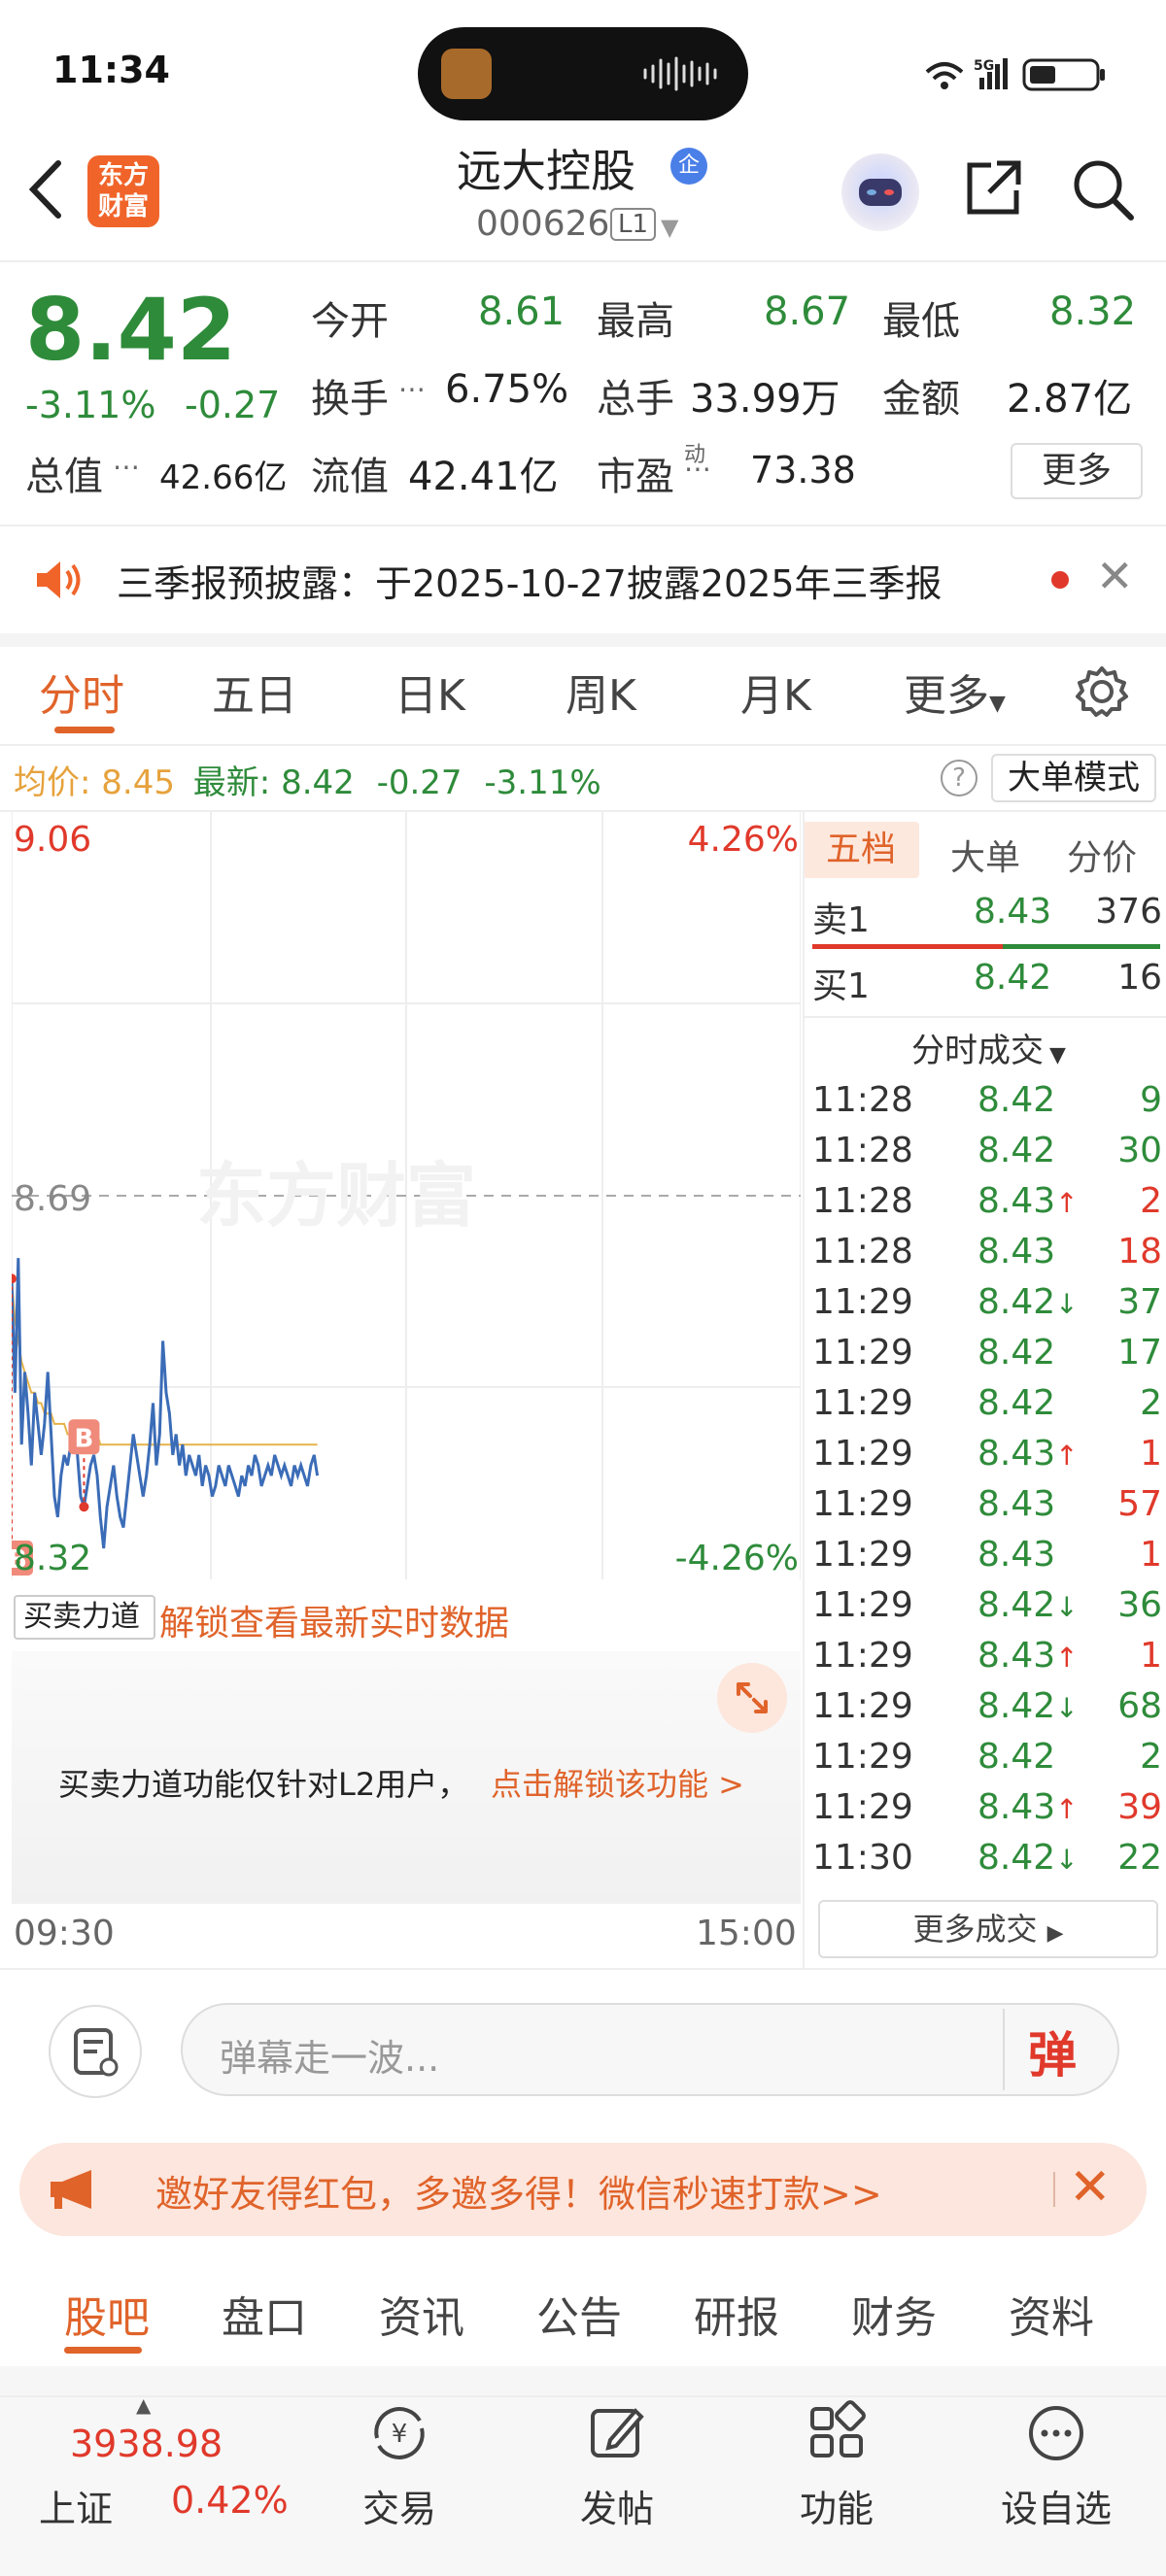 The image size is (1166, 2576). Describe the element at coordinates (921, 321) in the screenshot. I see `low-label: 最低` at that location.